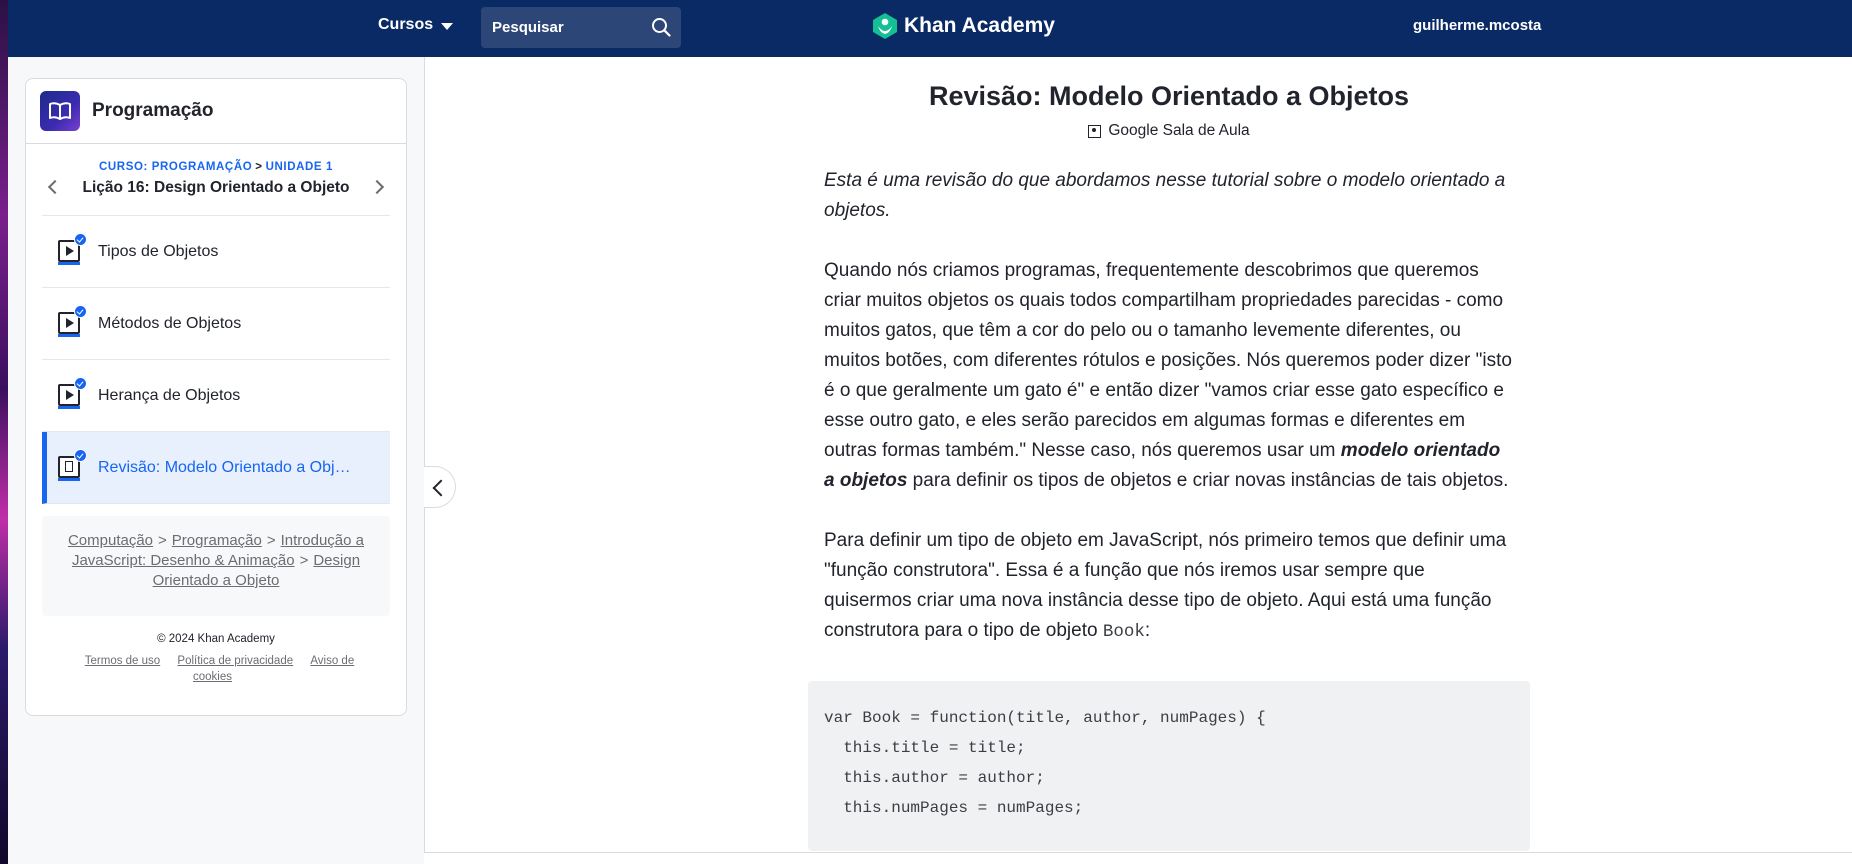  What do you see at coordinates (175, 167) in the screenshot?
I see `course-link: CURSO: PROGRAMAÇÃO` at bounding box center [175, 167].